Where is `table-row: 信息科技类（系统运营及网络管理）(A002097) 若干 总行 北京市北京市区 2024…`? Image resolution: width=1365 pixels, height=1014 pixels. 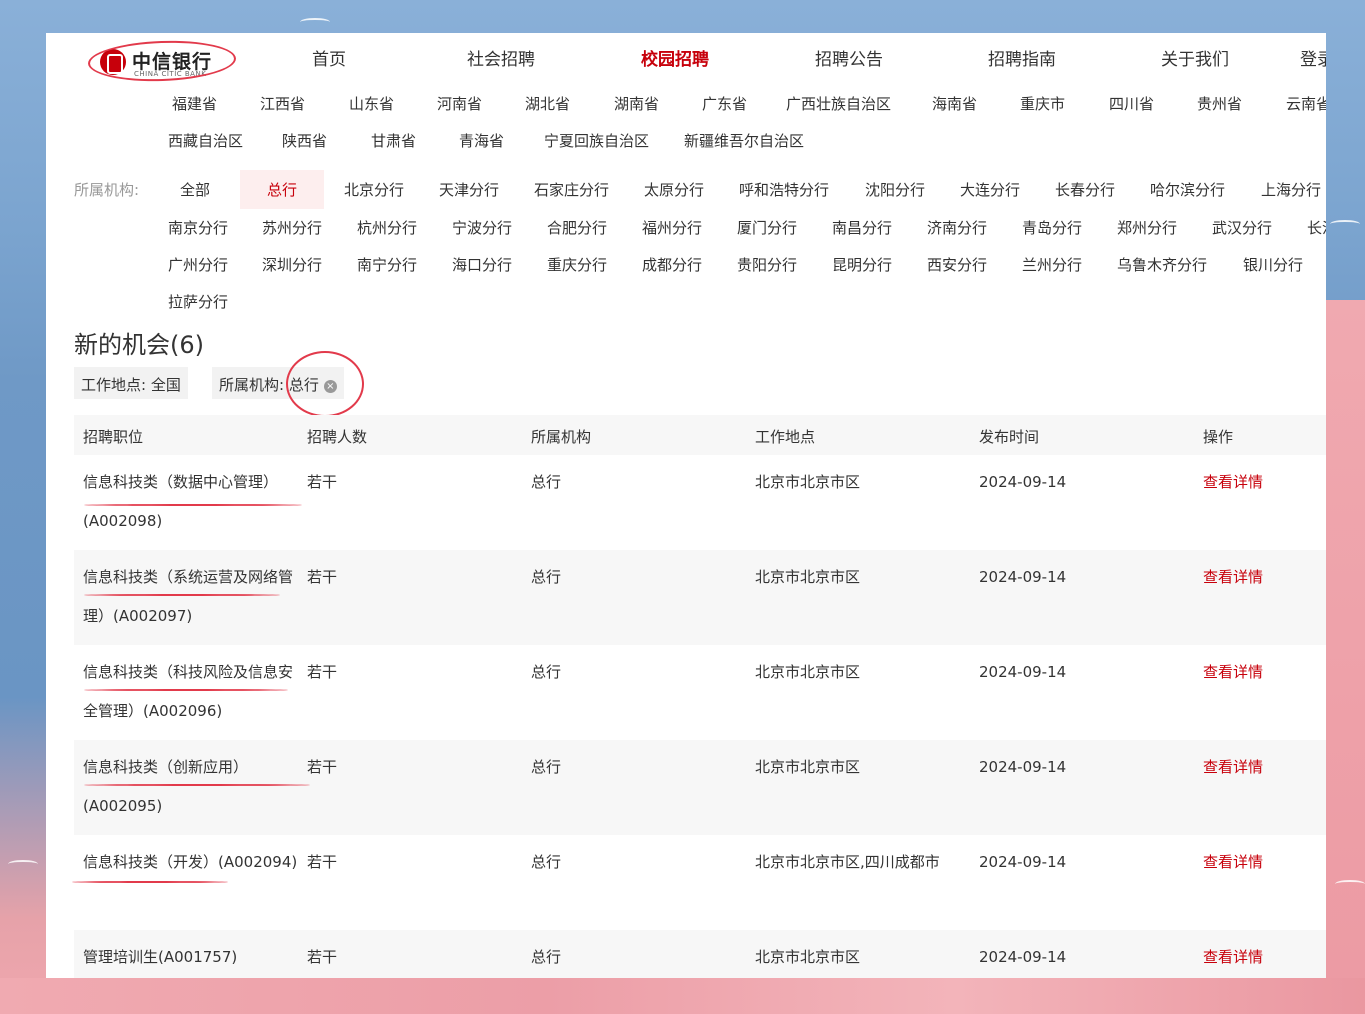 table-row: 信息科技类（系统运营及网络管理）(A002097) 若干 总行 北京市北京市区 2024… is located at coordinates (700, 597).